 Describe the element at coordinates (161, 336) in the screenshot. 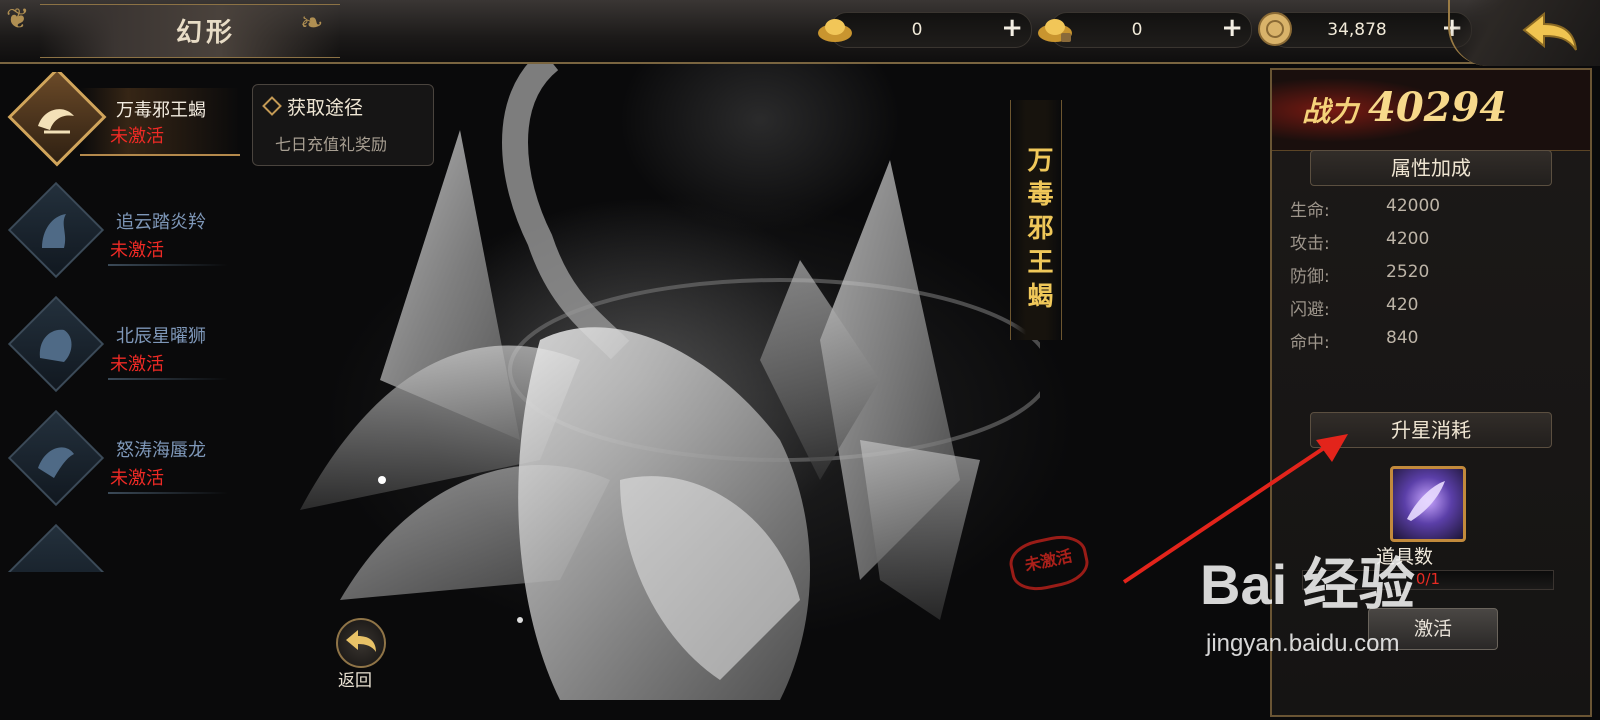

I see `form-name: 北辰星曜狮` at that location.